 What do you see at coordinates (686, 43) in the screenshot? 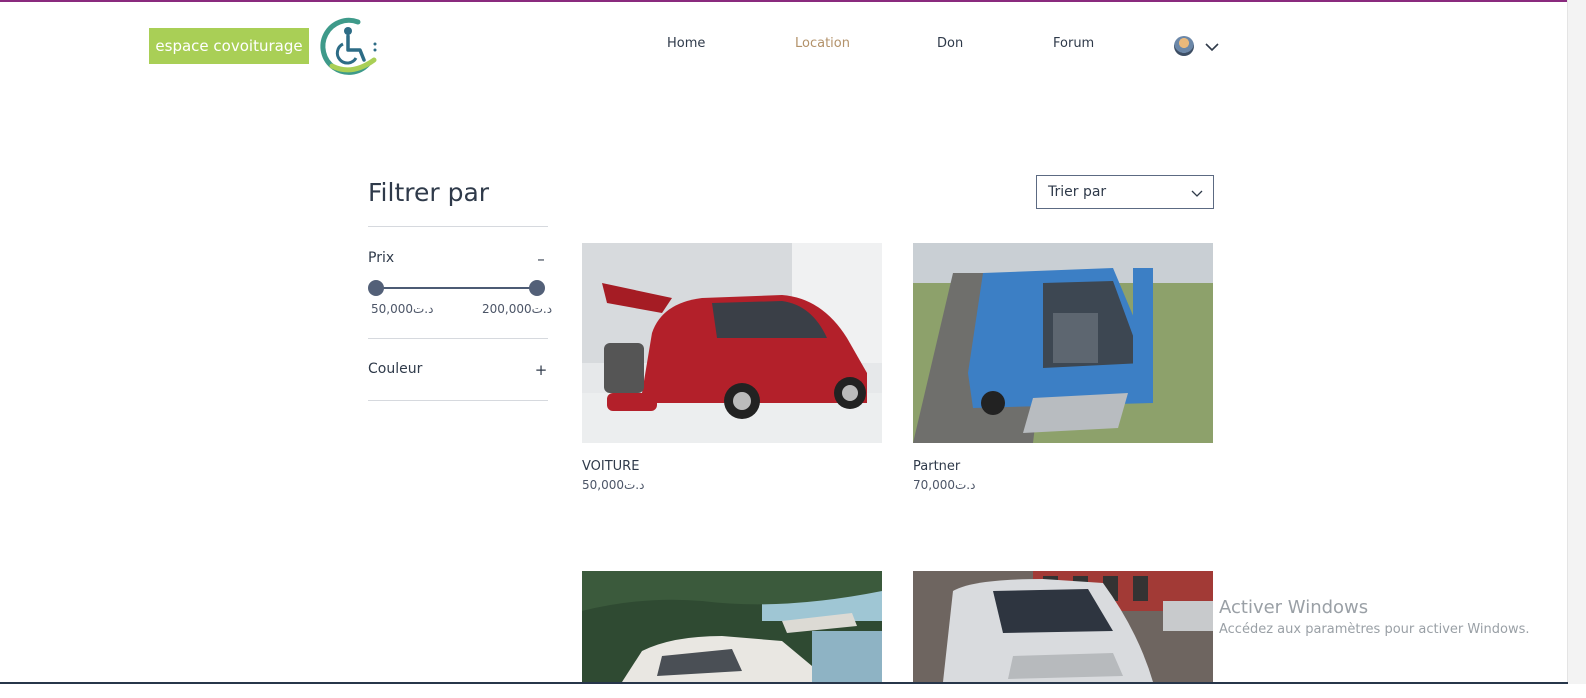
I see `nav-home: Home` at bounding box center [686, 43].